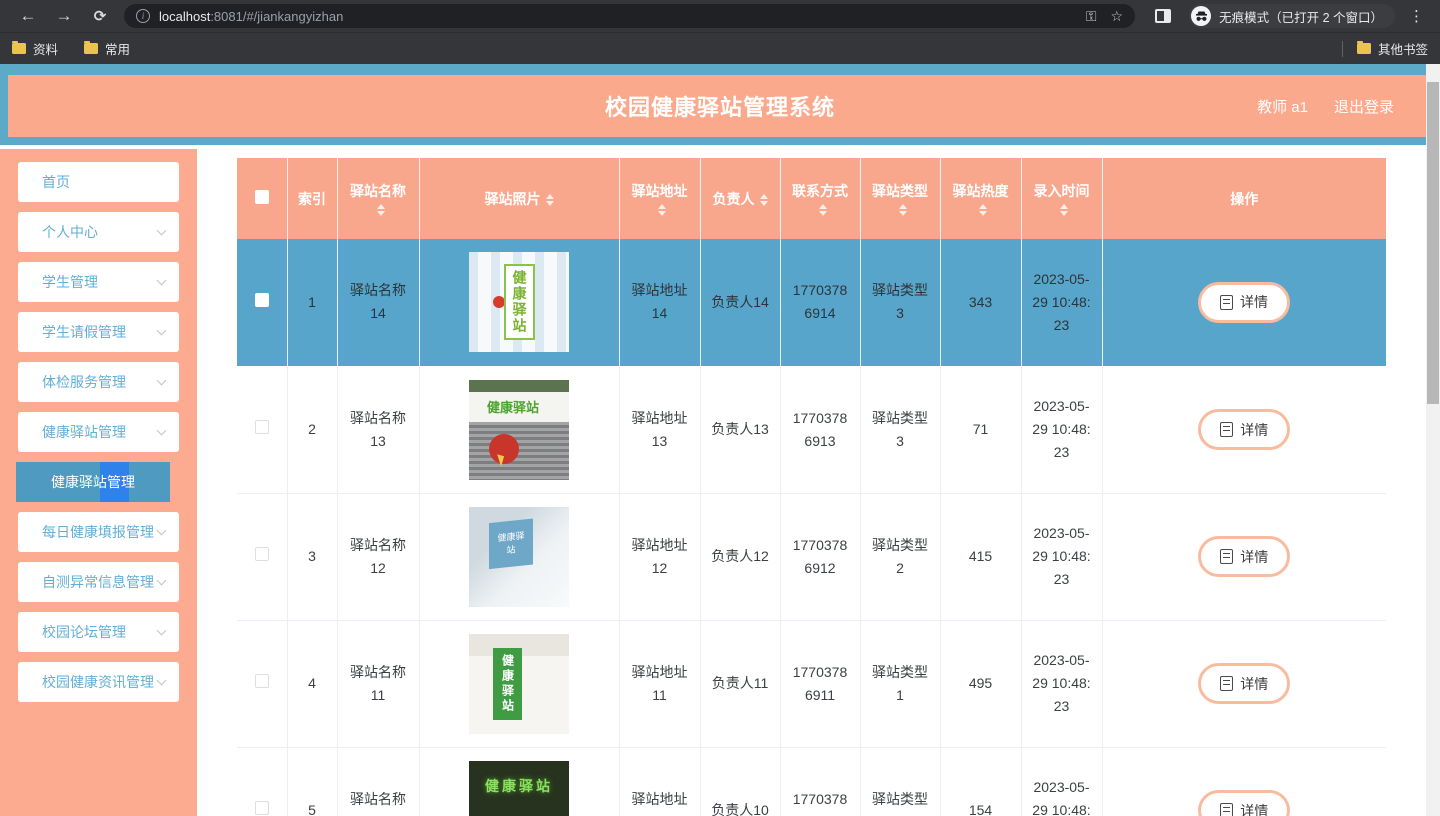 The height and width of the screenshot is (816, 1440). What do you see at coordinates (93, 482) in the screenshot?
I see `sidebar-subitem-health-station-mgmt-active: 健康驿站管理` at bounding box center [93, 482].